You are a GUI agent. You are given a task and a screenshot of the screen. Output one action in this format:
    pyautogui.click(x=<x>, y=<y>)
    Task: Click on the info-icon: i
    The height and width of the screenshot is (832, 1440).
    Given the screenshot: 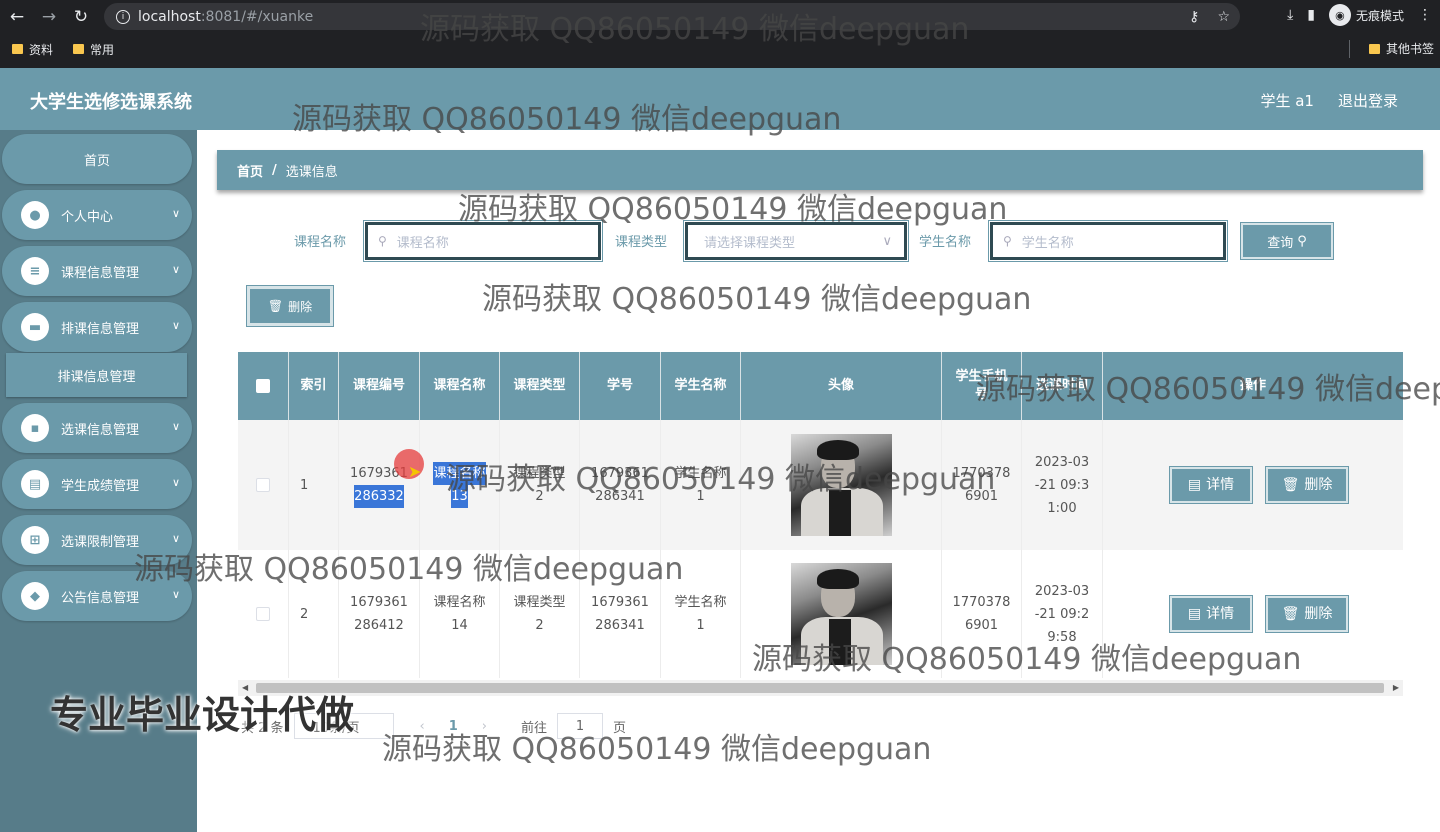 What is the action you would take?
    pyautogui.click(x=123, y=16)
    